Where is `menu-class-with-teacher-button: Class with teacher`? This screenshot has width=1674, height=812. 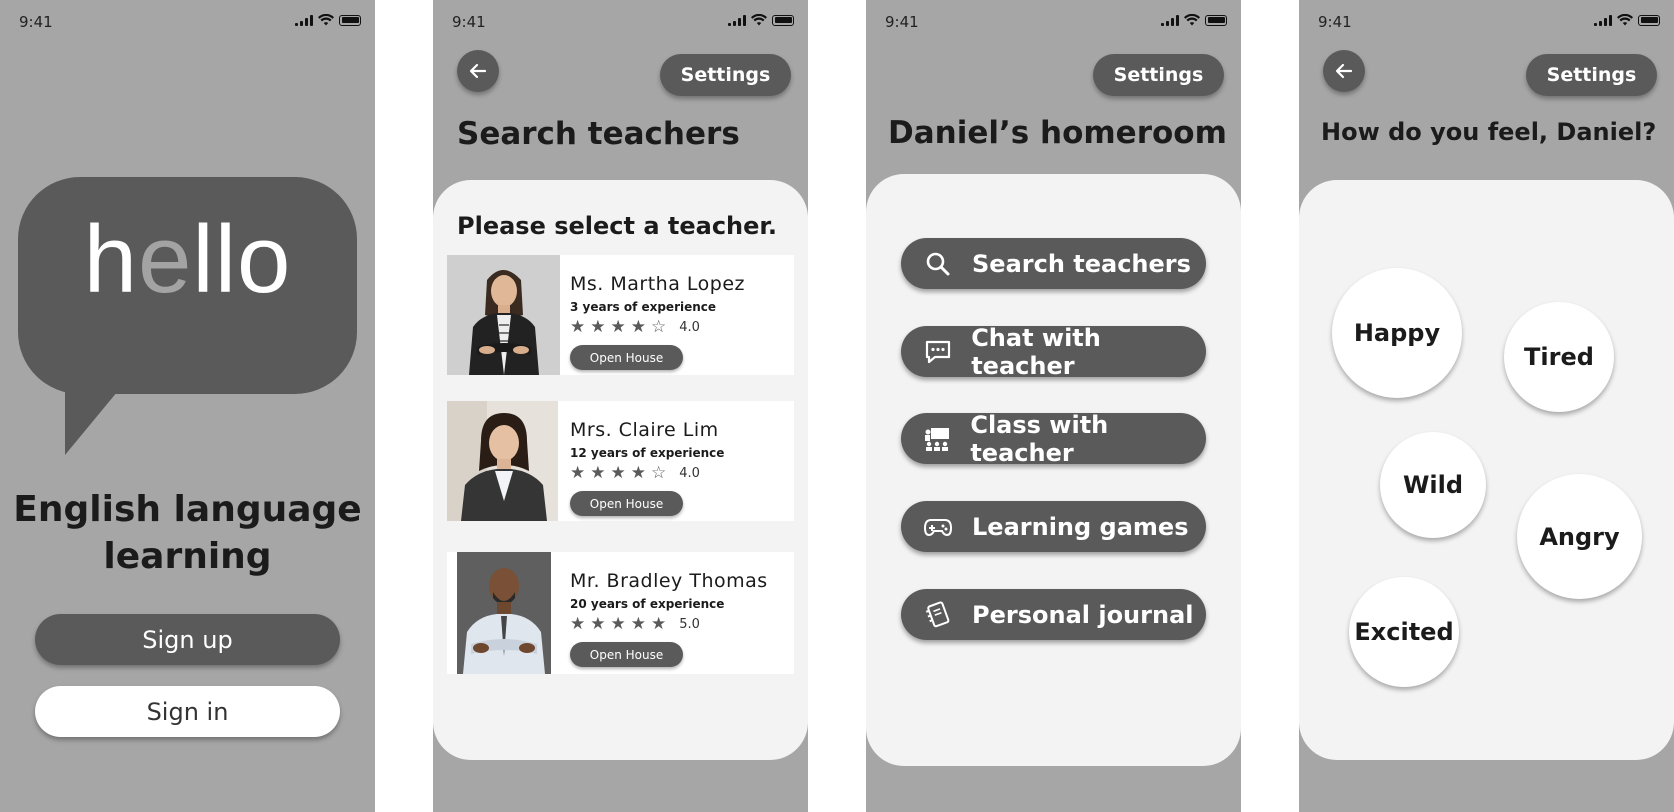
menu-class-with-teacher-button: Class with teacher is located at coordinates (1053, 438).